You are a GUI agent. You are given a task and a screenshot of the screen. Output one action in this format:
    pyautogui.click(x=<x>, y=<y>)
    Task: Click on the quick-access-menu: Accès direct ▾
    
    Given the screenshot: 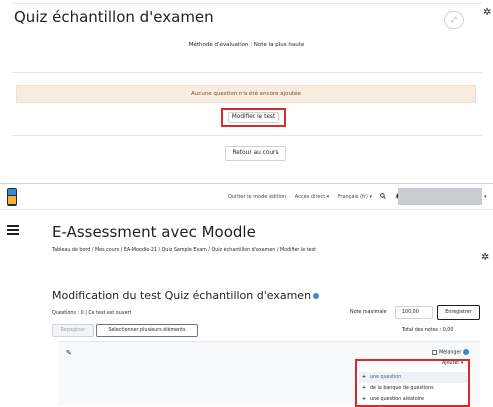 What is the action you would take?
    pyautogui.click(x=312, y=197)
    